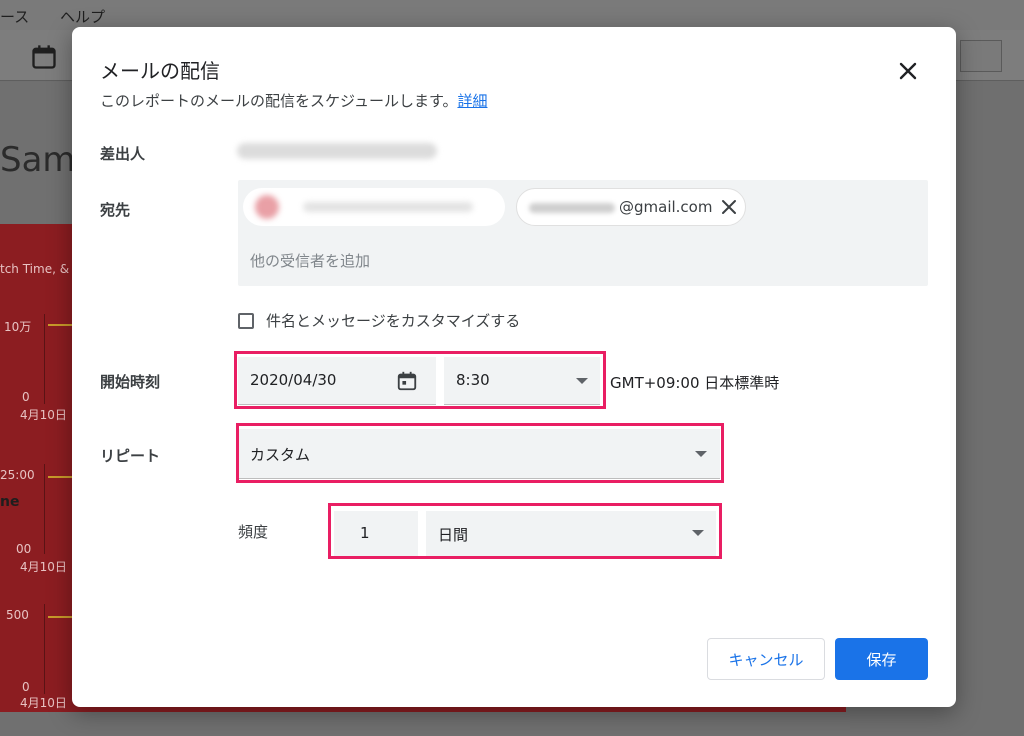  Describe the element at coordinates (512, 15) in the screenshot. I see `background-menubar: ース ヘルプ` at that location.